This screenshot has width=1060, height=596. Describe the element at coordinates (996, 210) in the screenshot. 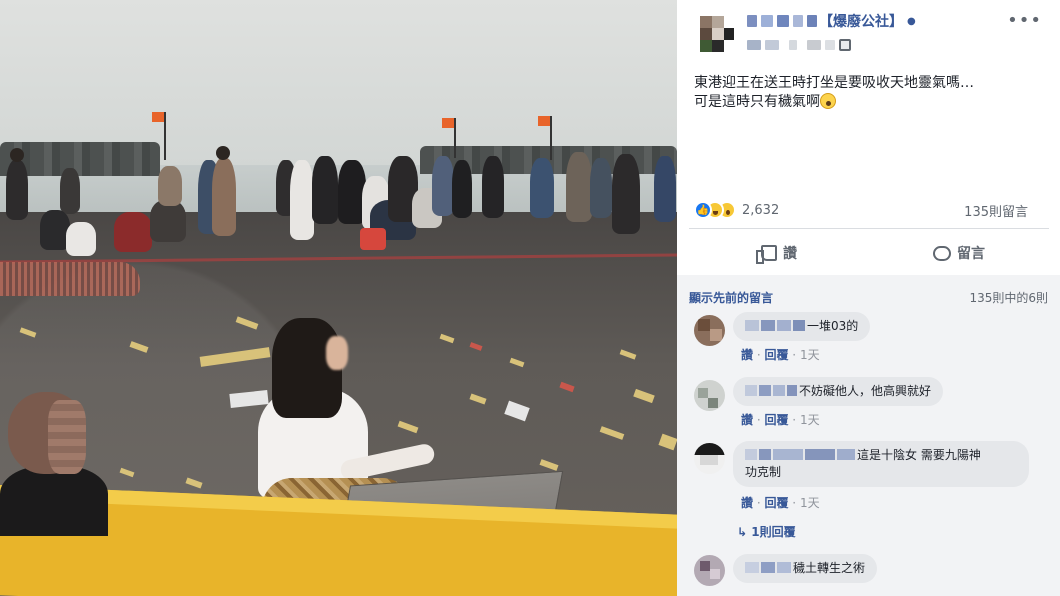

I see `comment-count: 135則留言` at that location.